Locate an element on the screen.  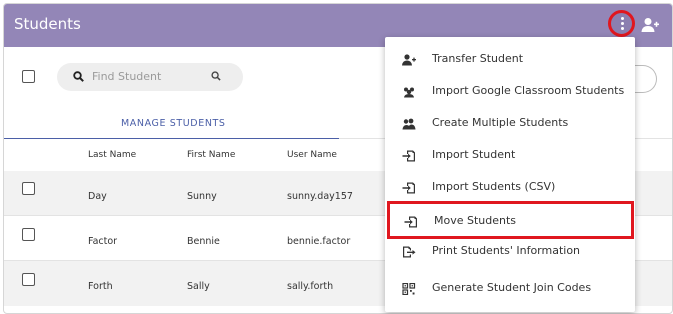
search-input: Find Student is located at coordinates (150, 77).